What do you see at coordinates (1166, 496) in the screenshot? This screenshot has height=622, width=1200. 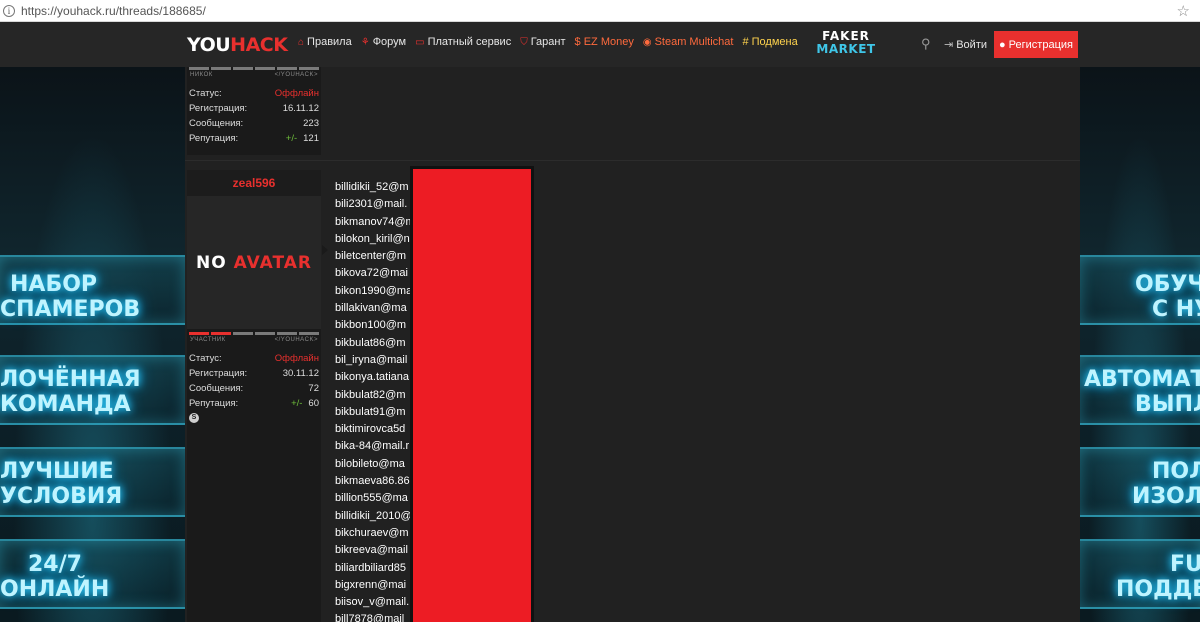 I see `banner-text: ИЗОЛ` at bounding box center [1166, 496].